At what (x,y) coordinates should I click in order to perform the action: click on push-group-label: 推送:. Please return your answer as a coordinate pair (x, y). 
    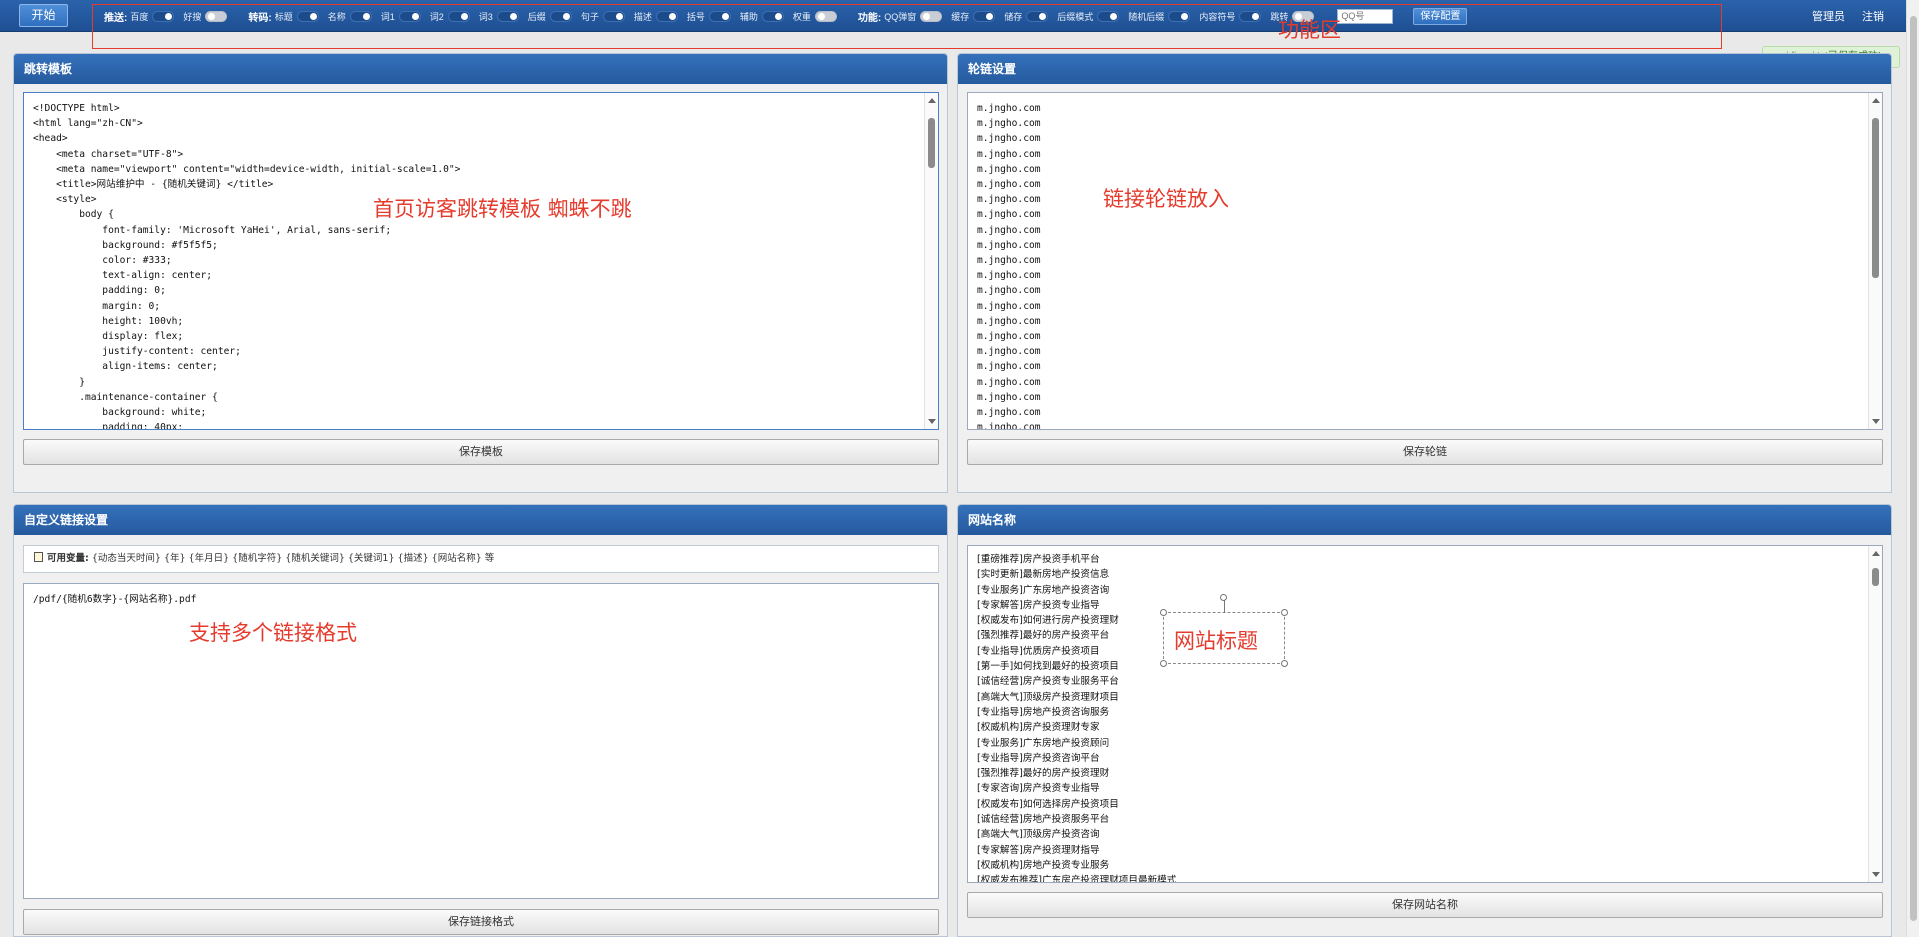
    Looking at the image, I should click on (116, 18).